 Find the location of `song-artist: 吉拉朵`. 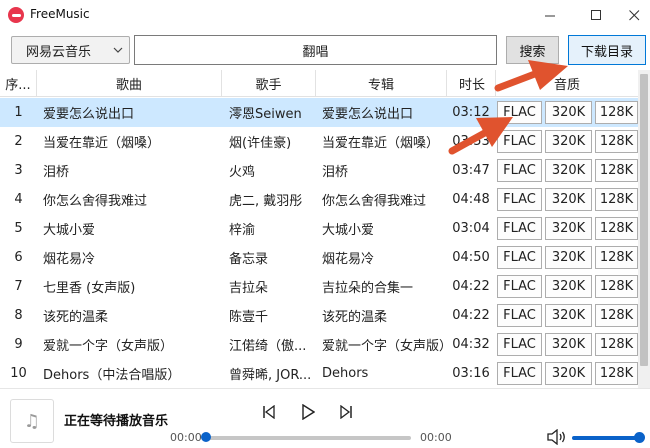

song-artist: 吉拉朵 is located at coordinates (249, 288).